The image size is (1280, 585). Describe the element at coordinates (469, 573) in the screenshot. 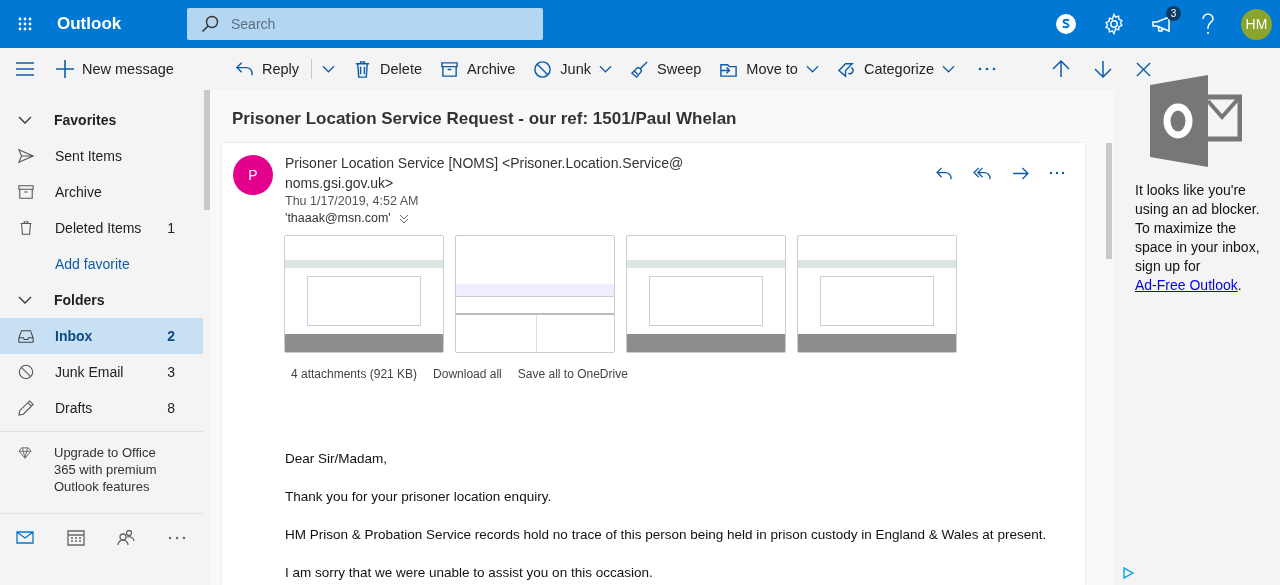

I see `body-paragraph: I am sorry that we were unable to assist you on this occasion.` at that location.